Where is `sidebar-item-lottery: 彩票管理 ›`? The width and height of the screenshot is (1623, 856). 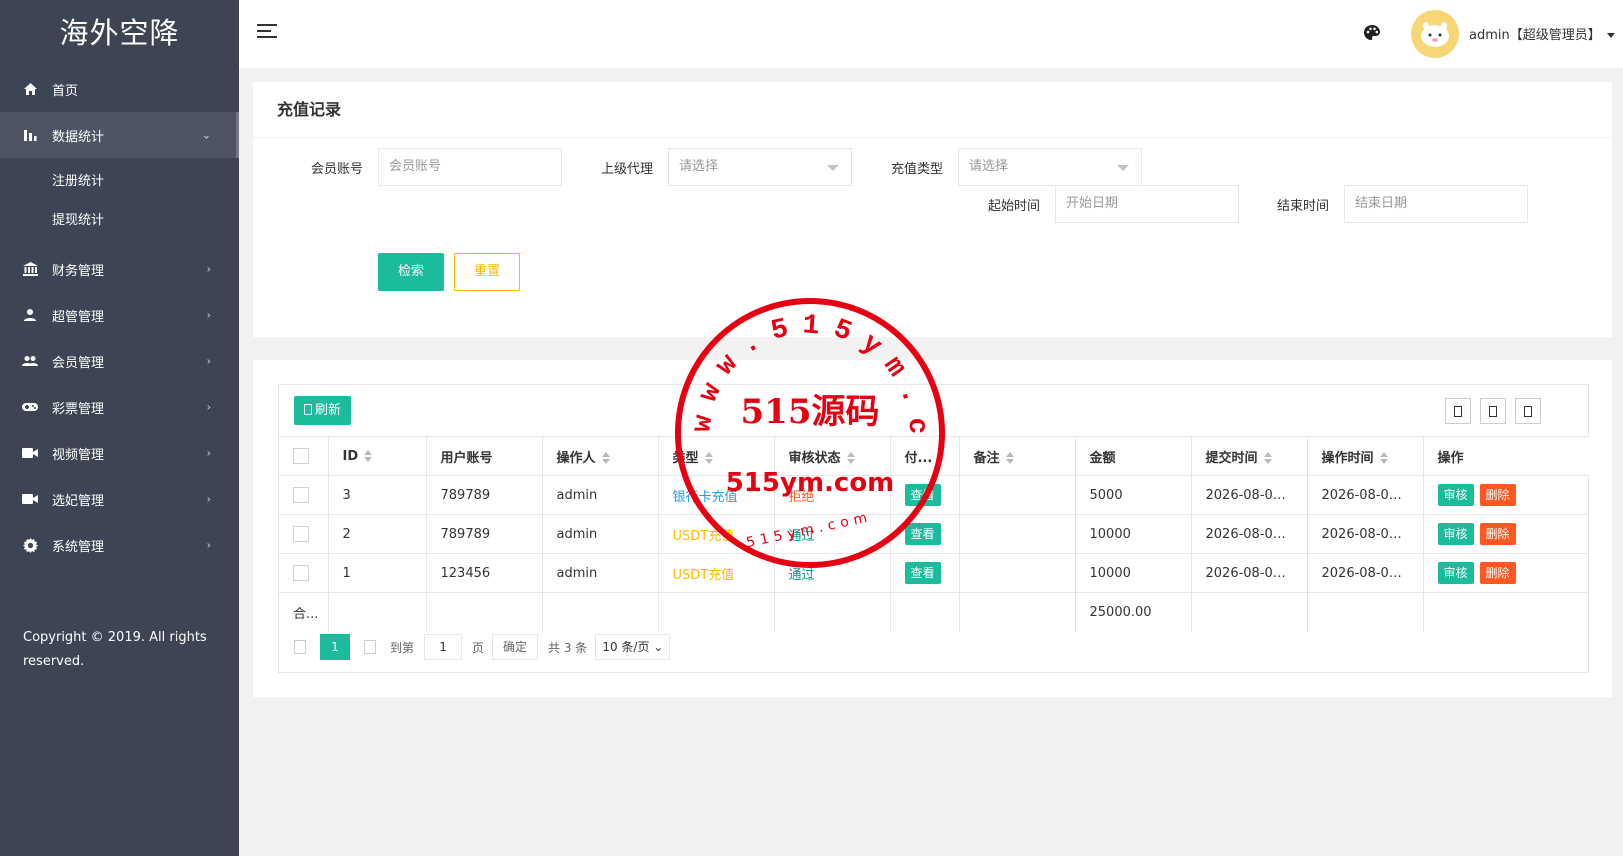
sidebar-item-lottery: 彩票管理 › is located at coordinates (119, 407).